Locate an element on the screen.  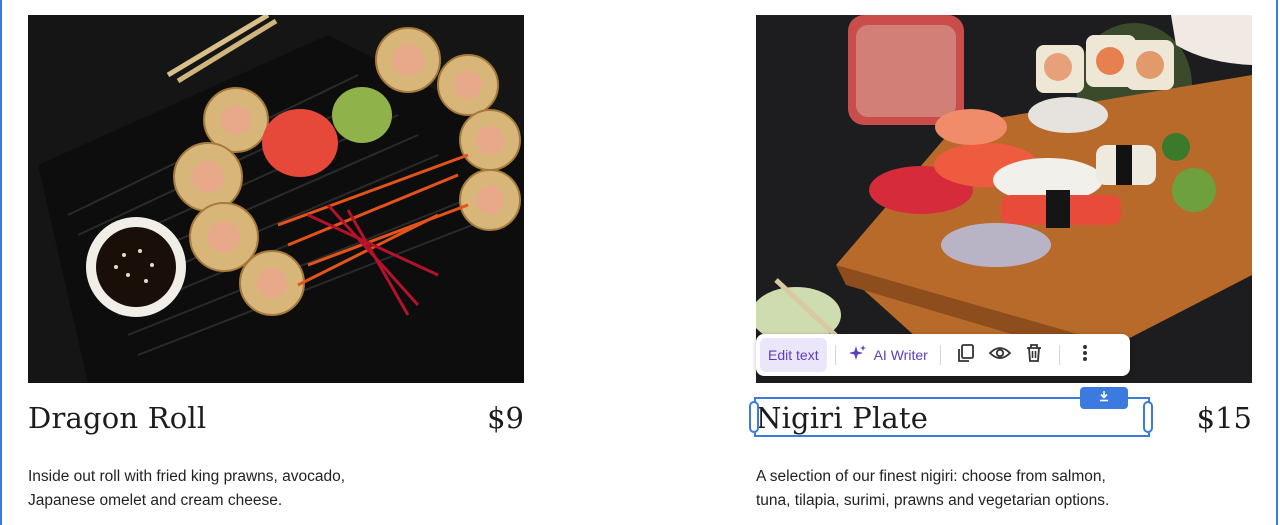
duplicate-icon is located at coordinates (966, 355).